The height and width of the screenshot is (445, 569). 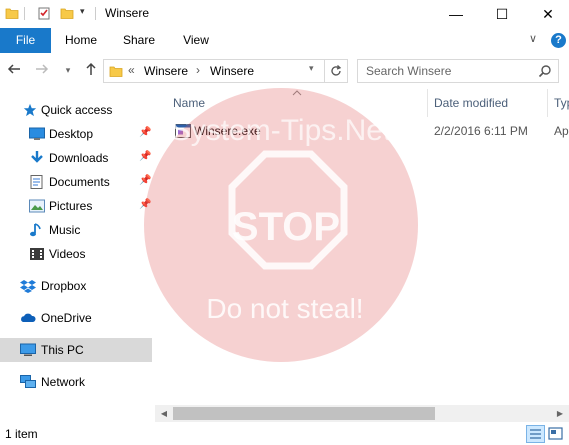 What do you see at coordinates (25, 40) in the screenshot?
I see `tab-file: File` at bounding box center [25, 40].